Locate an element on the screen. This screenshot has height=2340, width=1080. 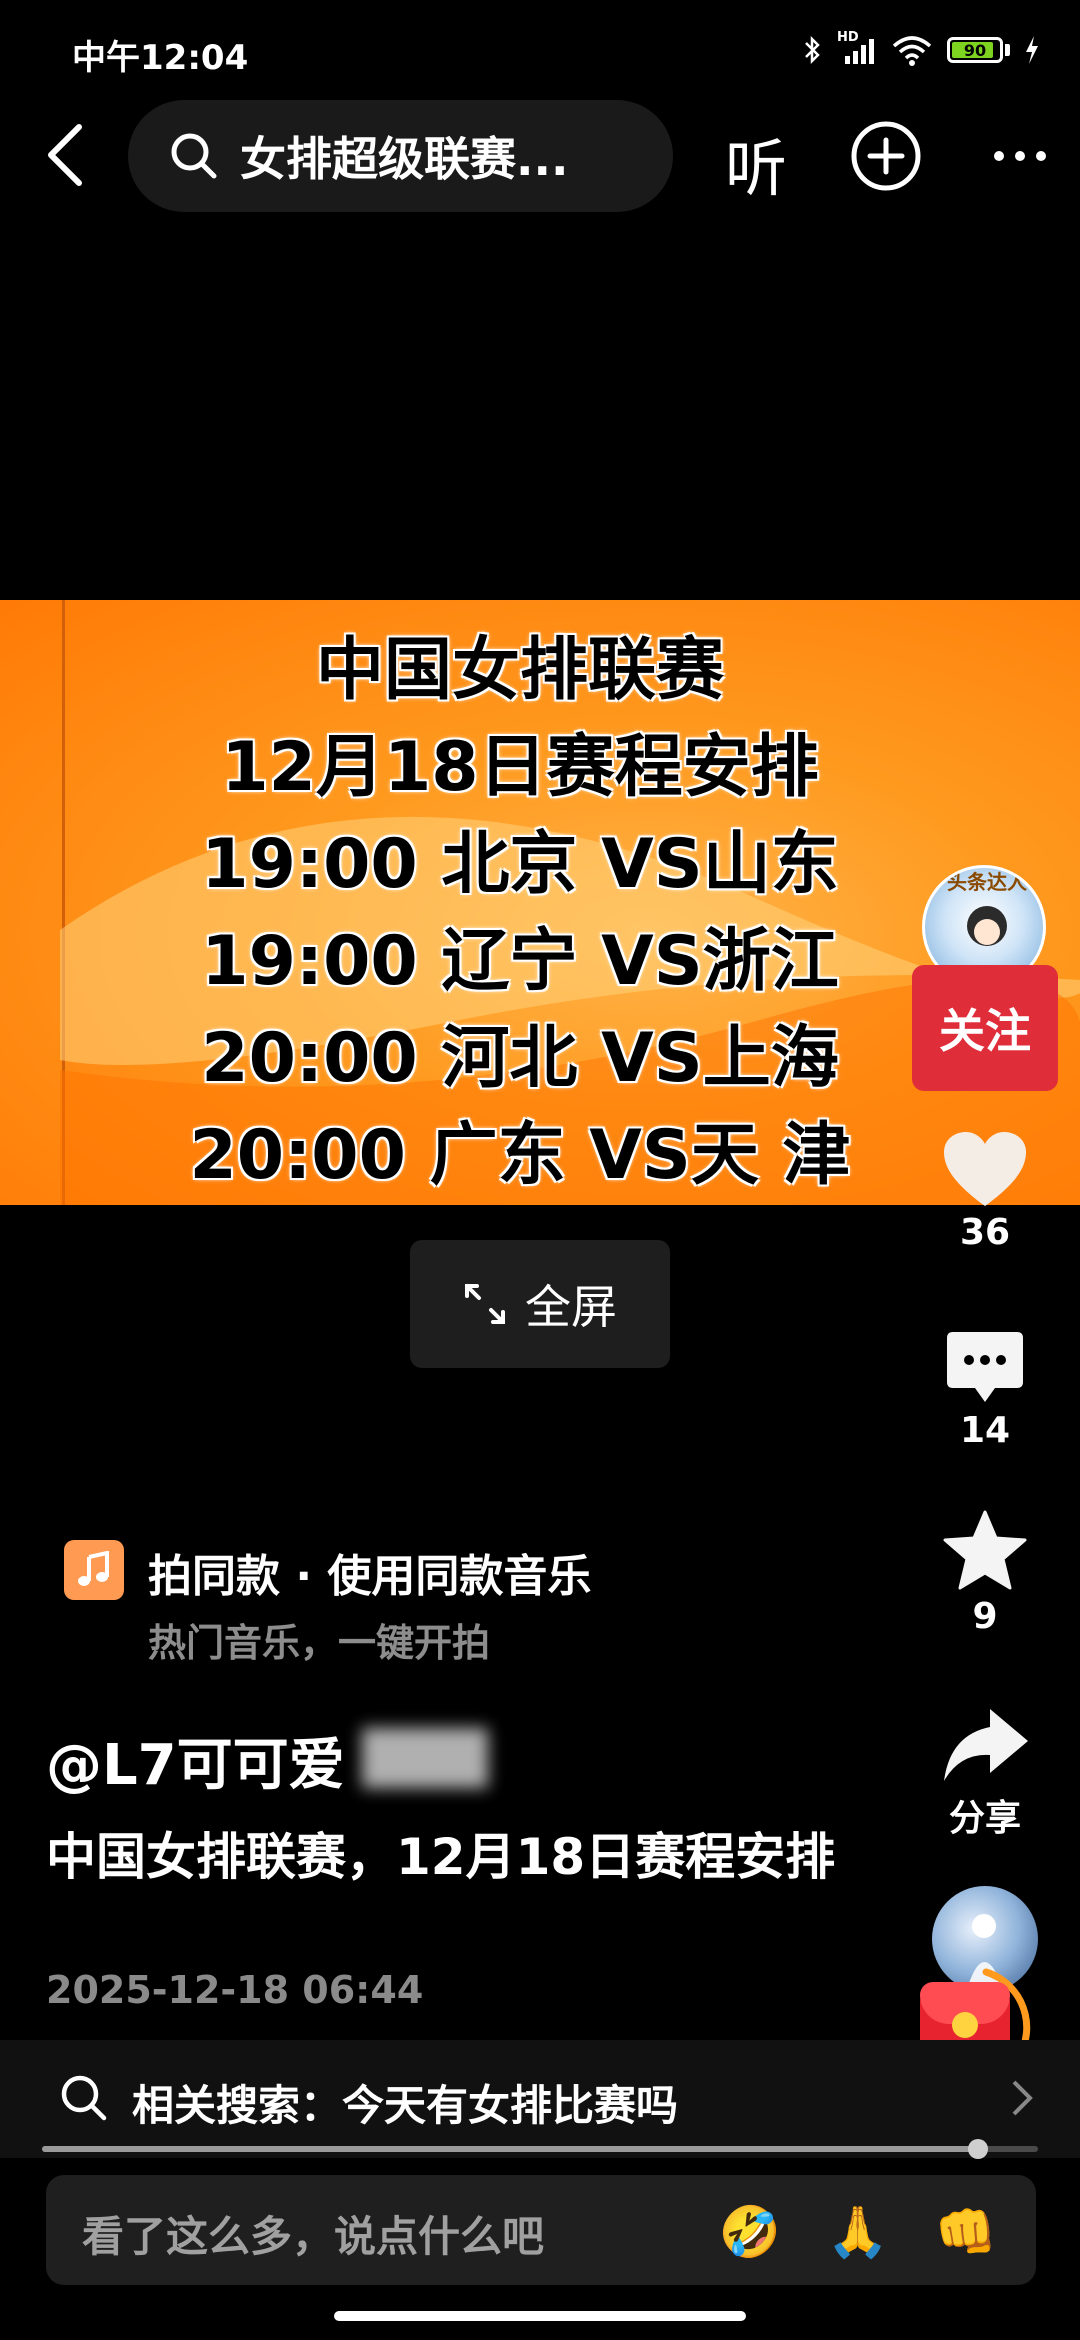
charging-icon is located at coordinates (1032, 50).